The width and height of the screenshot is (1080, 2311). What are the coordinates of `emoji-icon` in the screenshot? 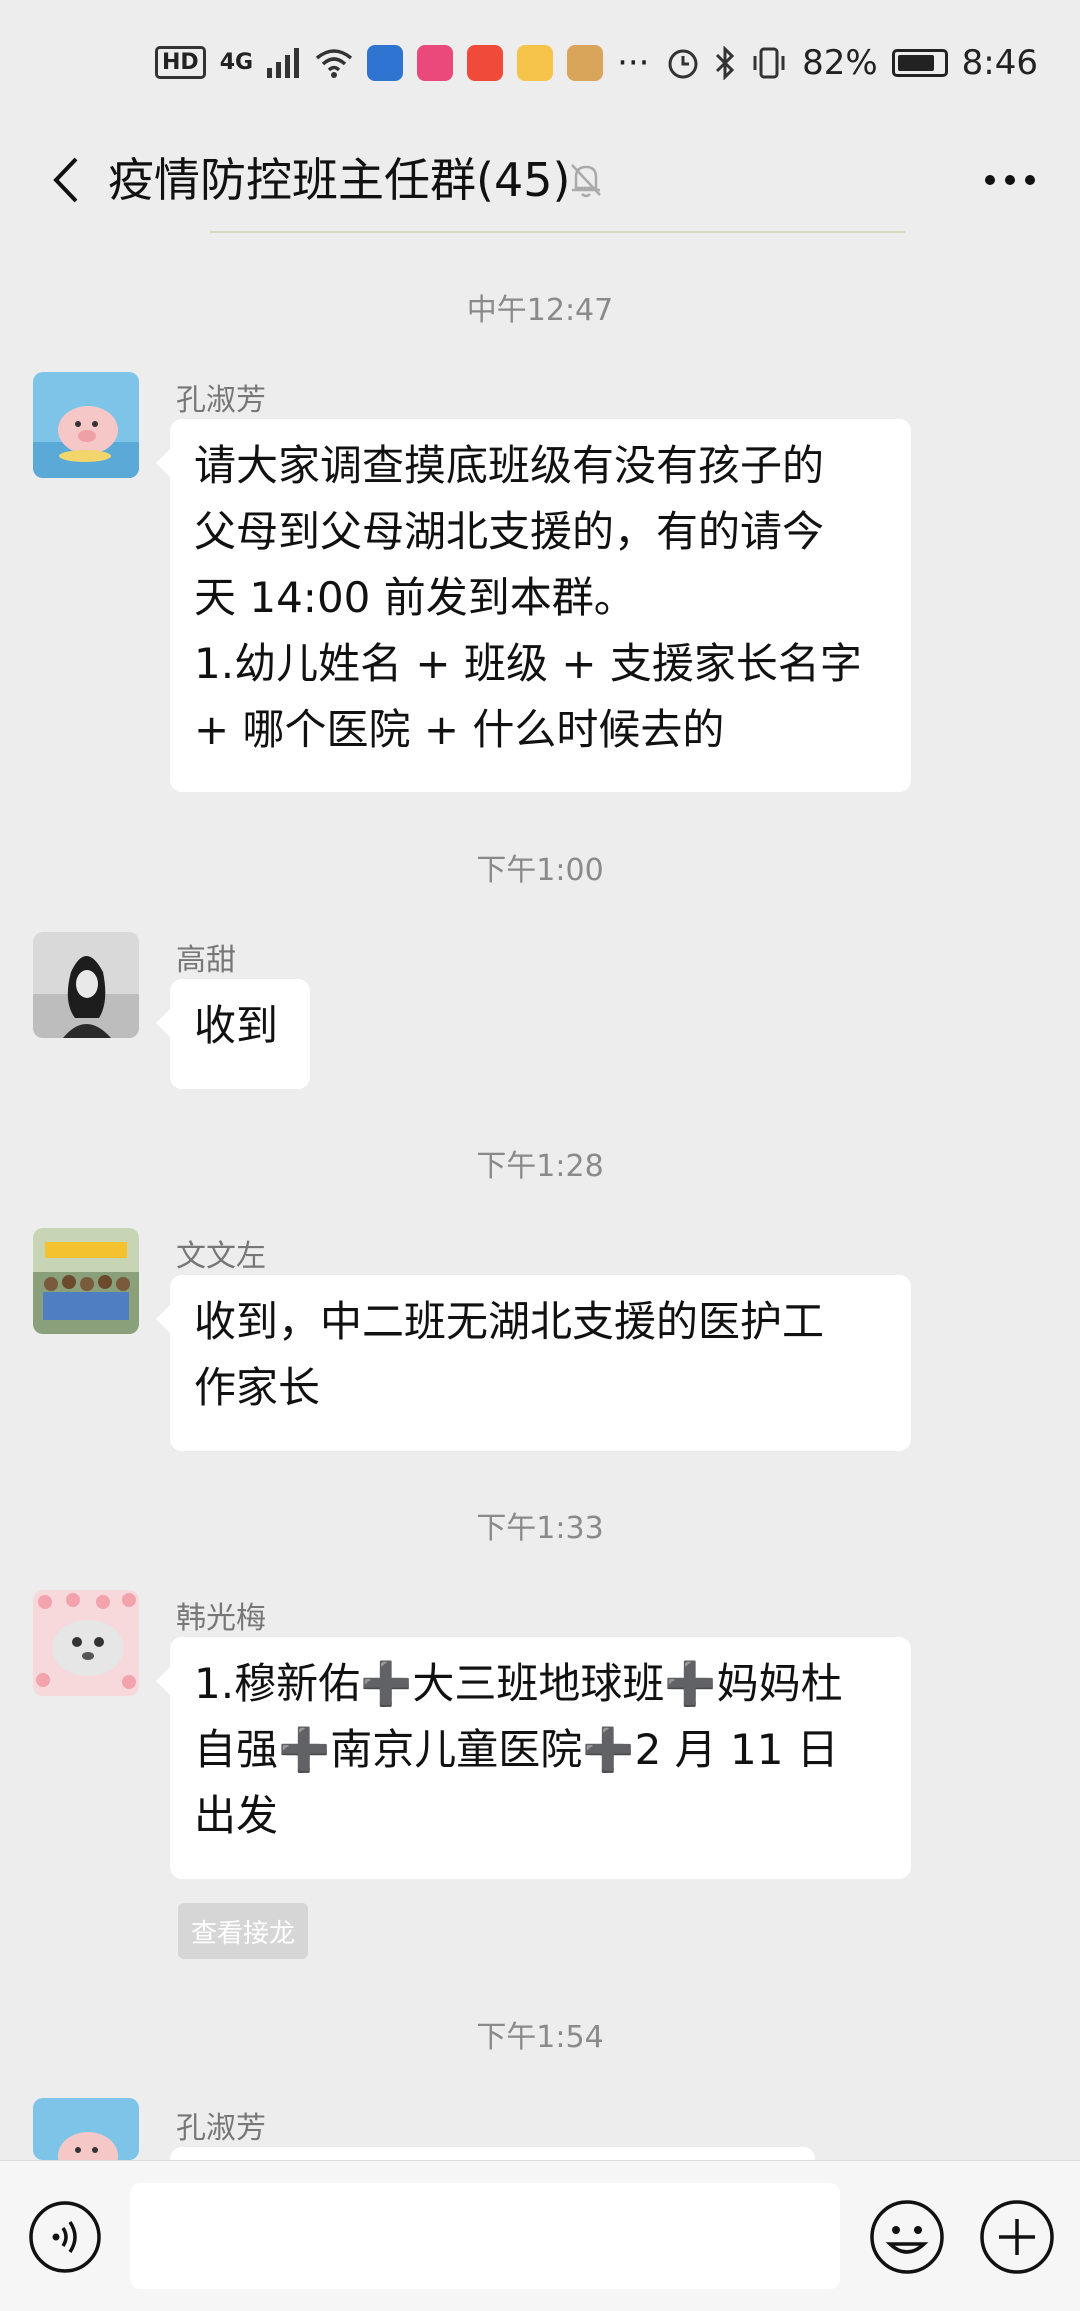 It's located at (907, 2237).